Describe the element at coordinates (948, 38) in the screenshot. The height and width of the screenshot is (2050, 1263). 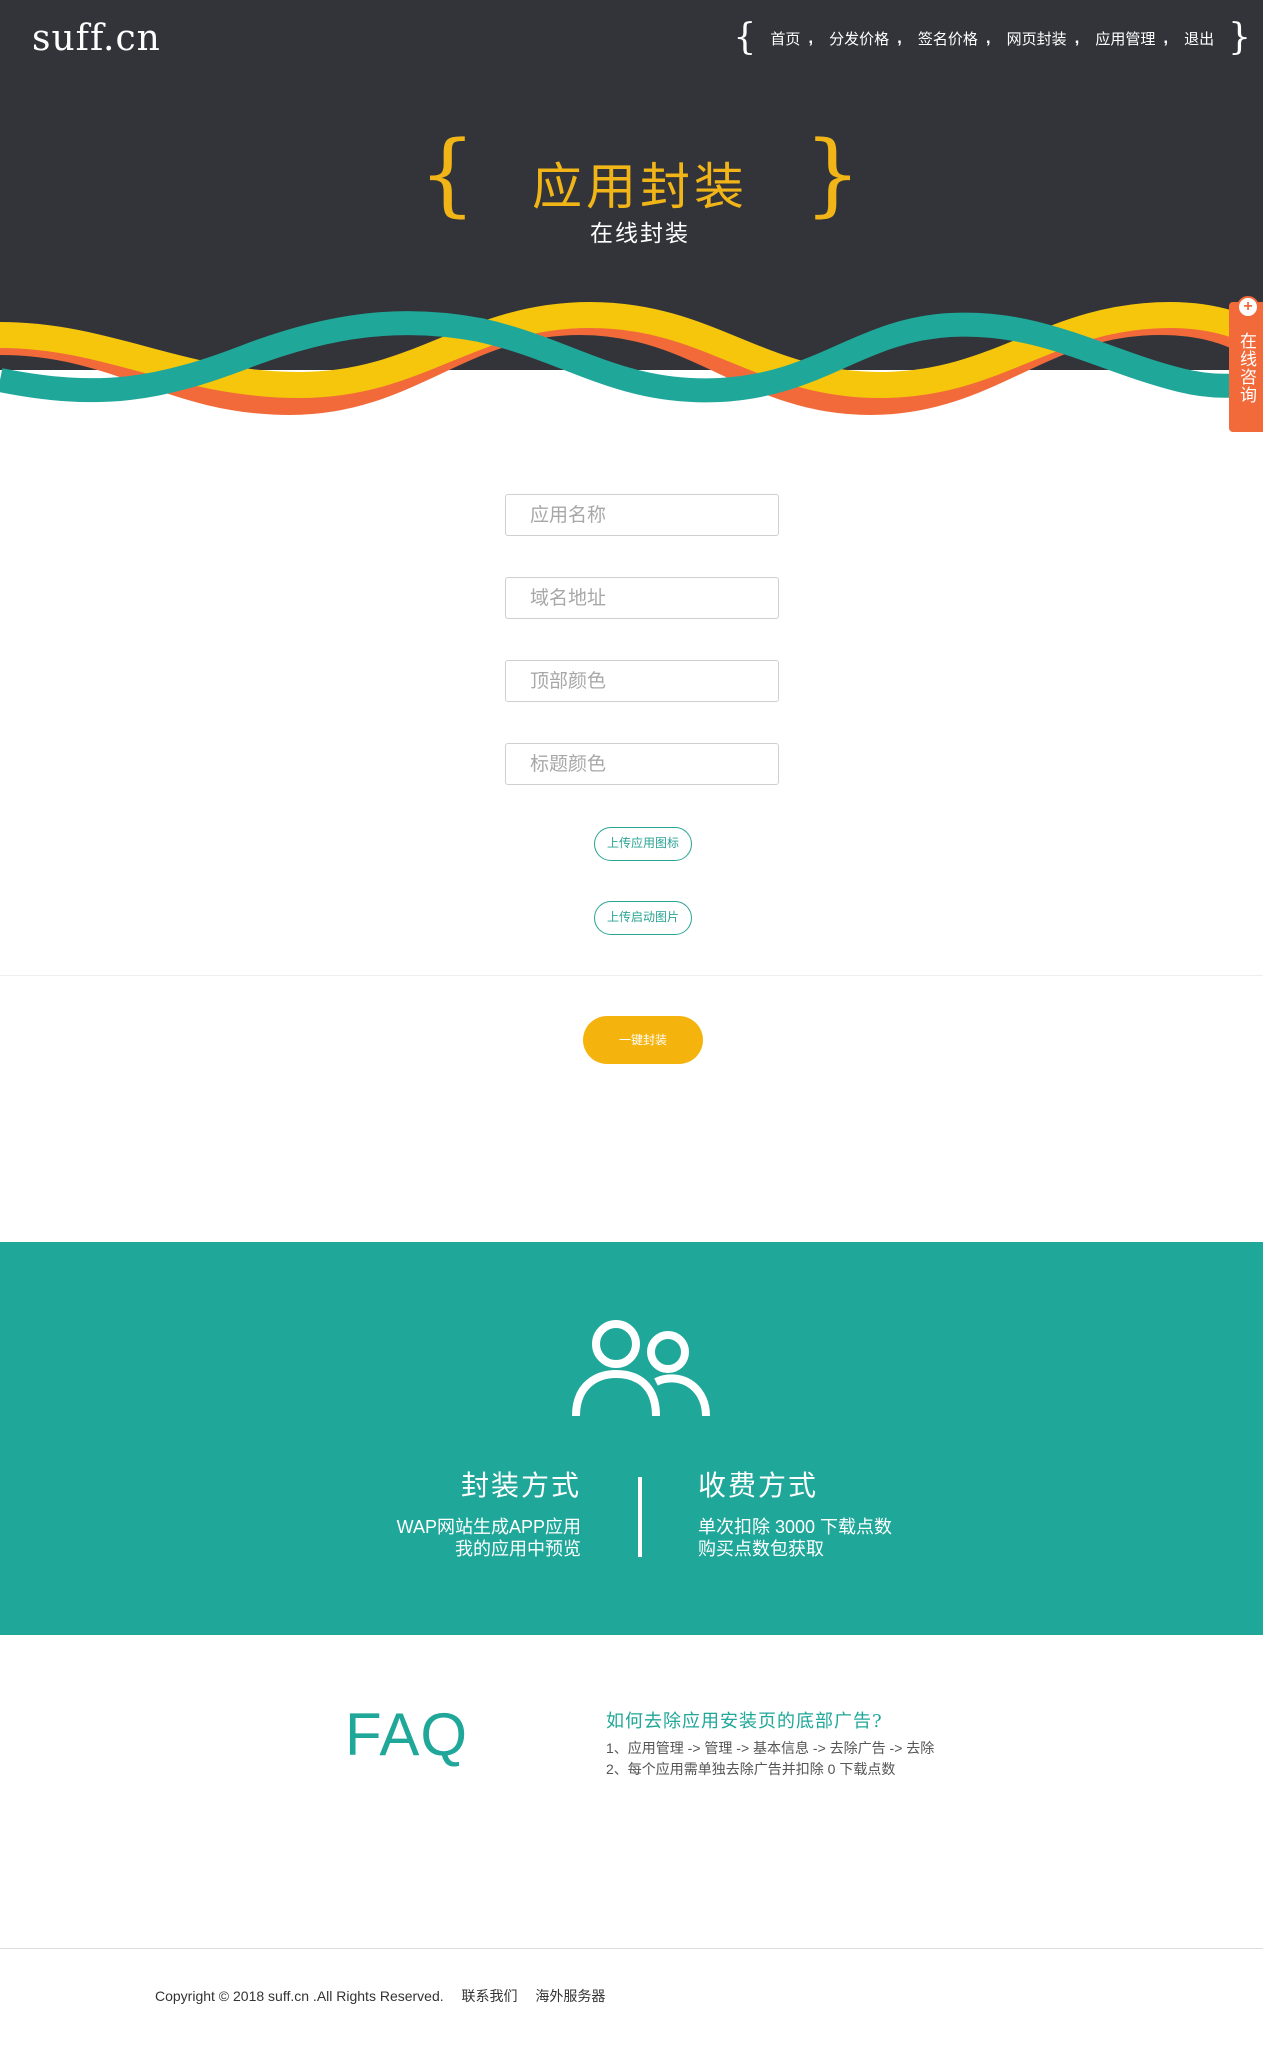
I see `nav-item-signing-price: 签名价格` at that location.